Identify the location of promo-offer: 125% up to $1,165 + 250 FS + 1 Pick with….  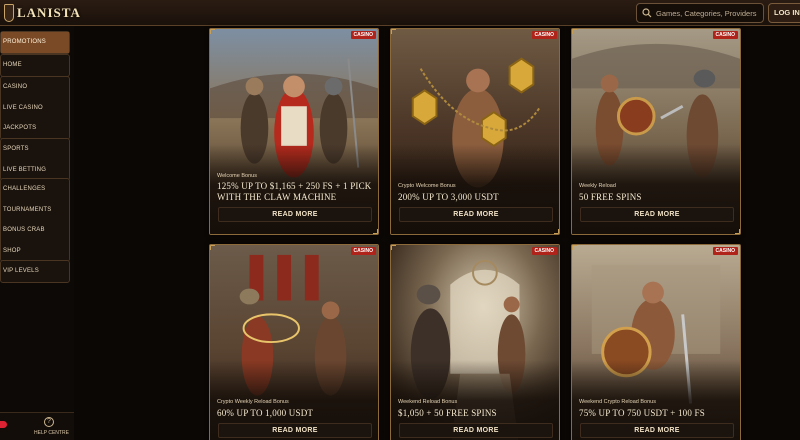
(294, 191).